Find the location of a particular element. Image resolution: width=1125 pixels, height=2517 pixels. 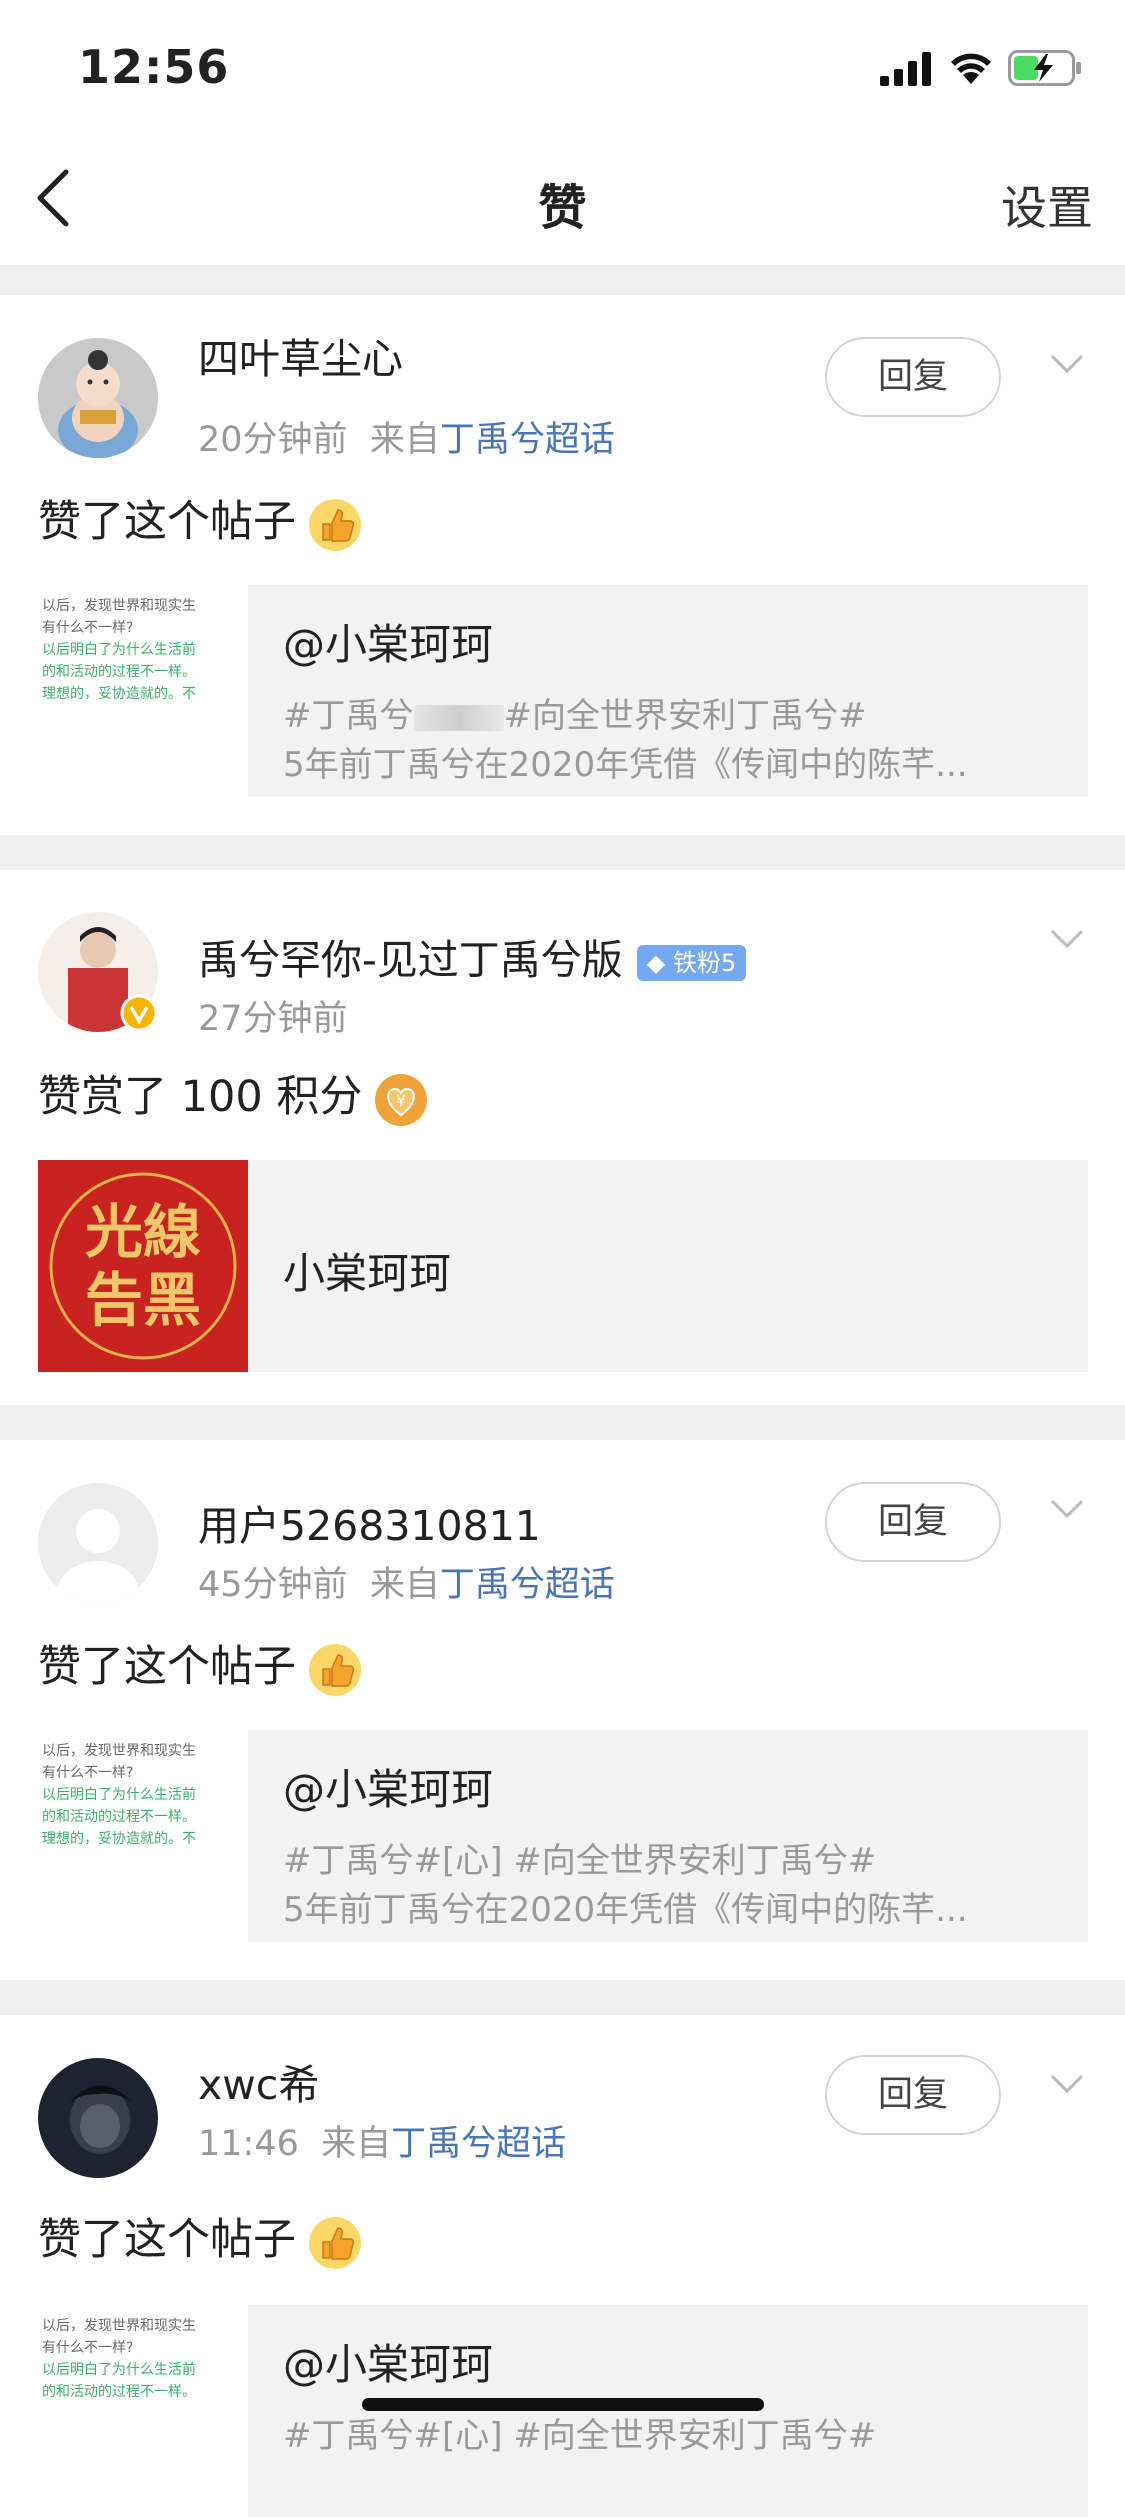

timestamp: 11:46 来自丁禹兮超话 is located at coordinates (382, 2144).